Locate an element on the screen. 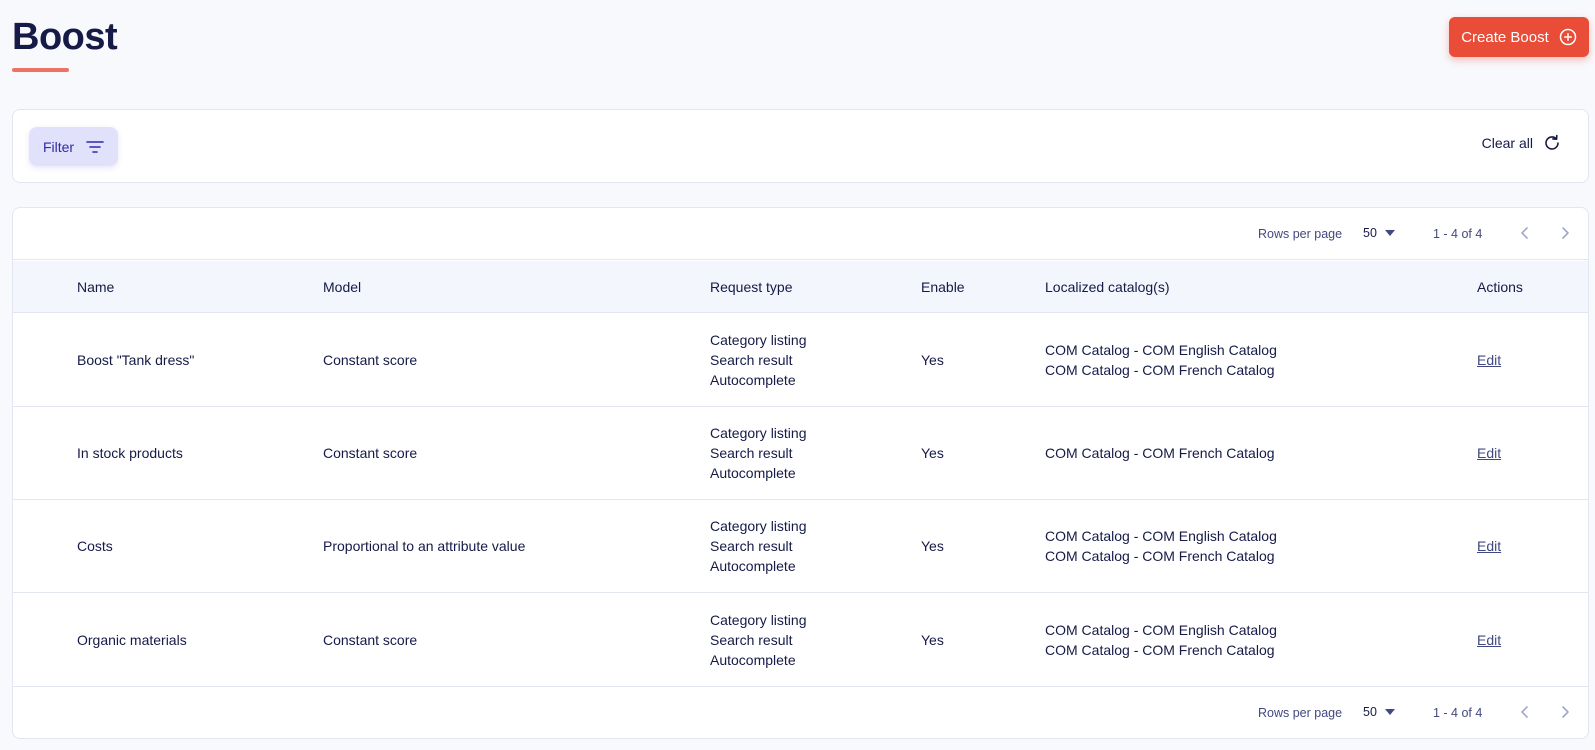 The image size is (1595, 750). create-boost-button: Create Boost is located at coordinates (1519, 37).